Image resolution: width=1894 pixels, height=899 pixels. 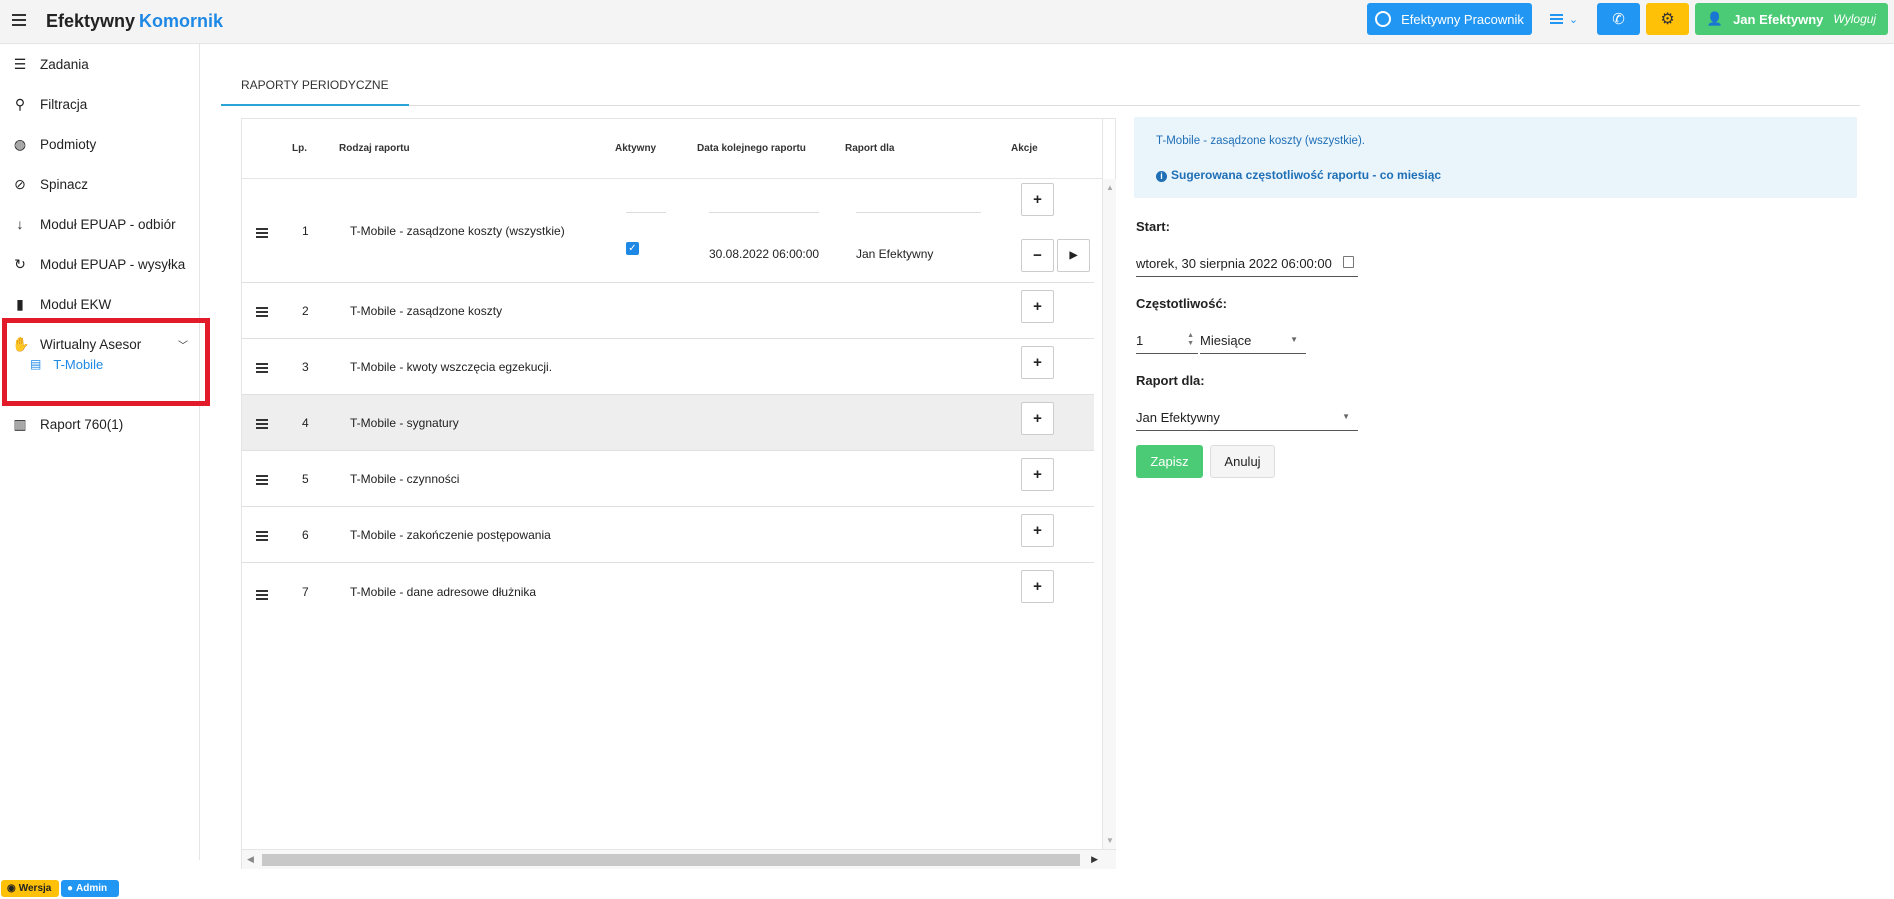 I want to click on sidebar-item-ekw: ▮ Moduł EKW, so click(x=100, y=304).